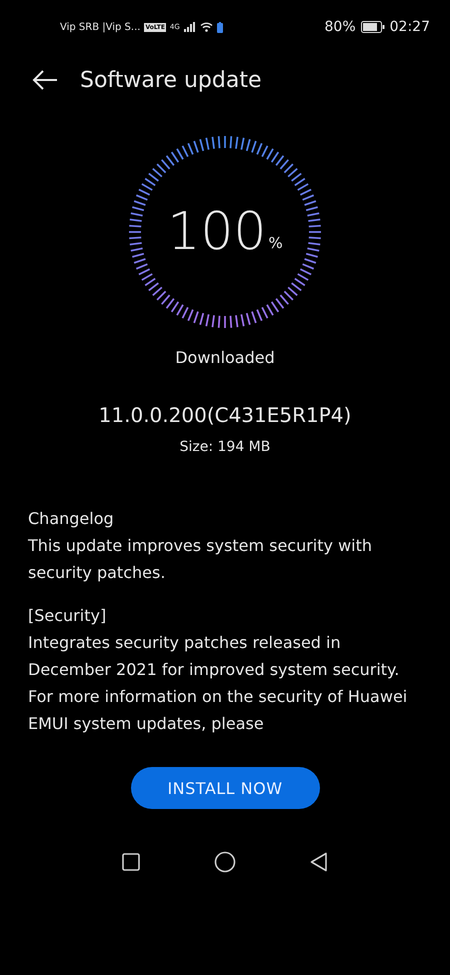  Describe the element at coordinates (225, 862) in the screenshot. I see `home-icon` at that location.